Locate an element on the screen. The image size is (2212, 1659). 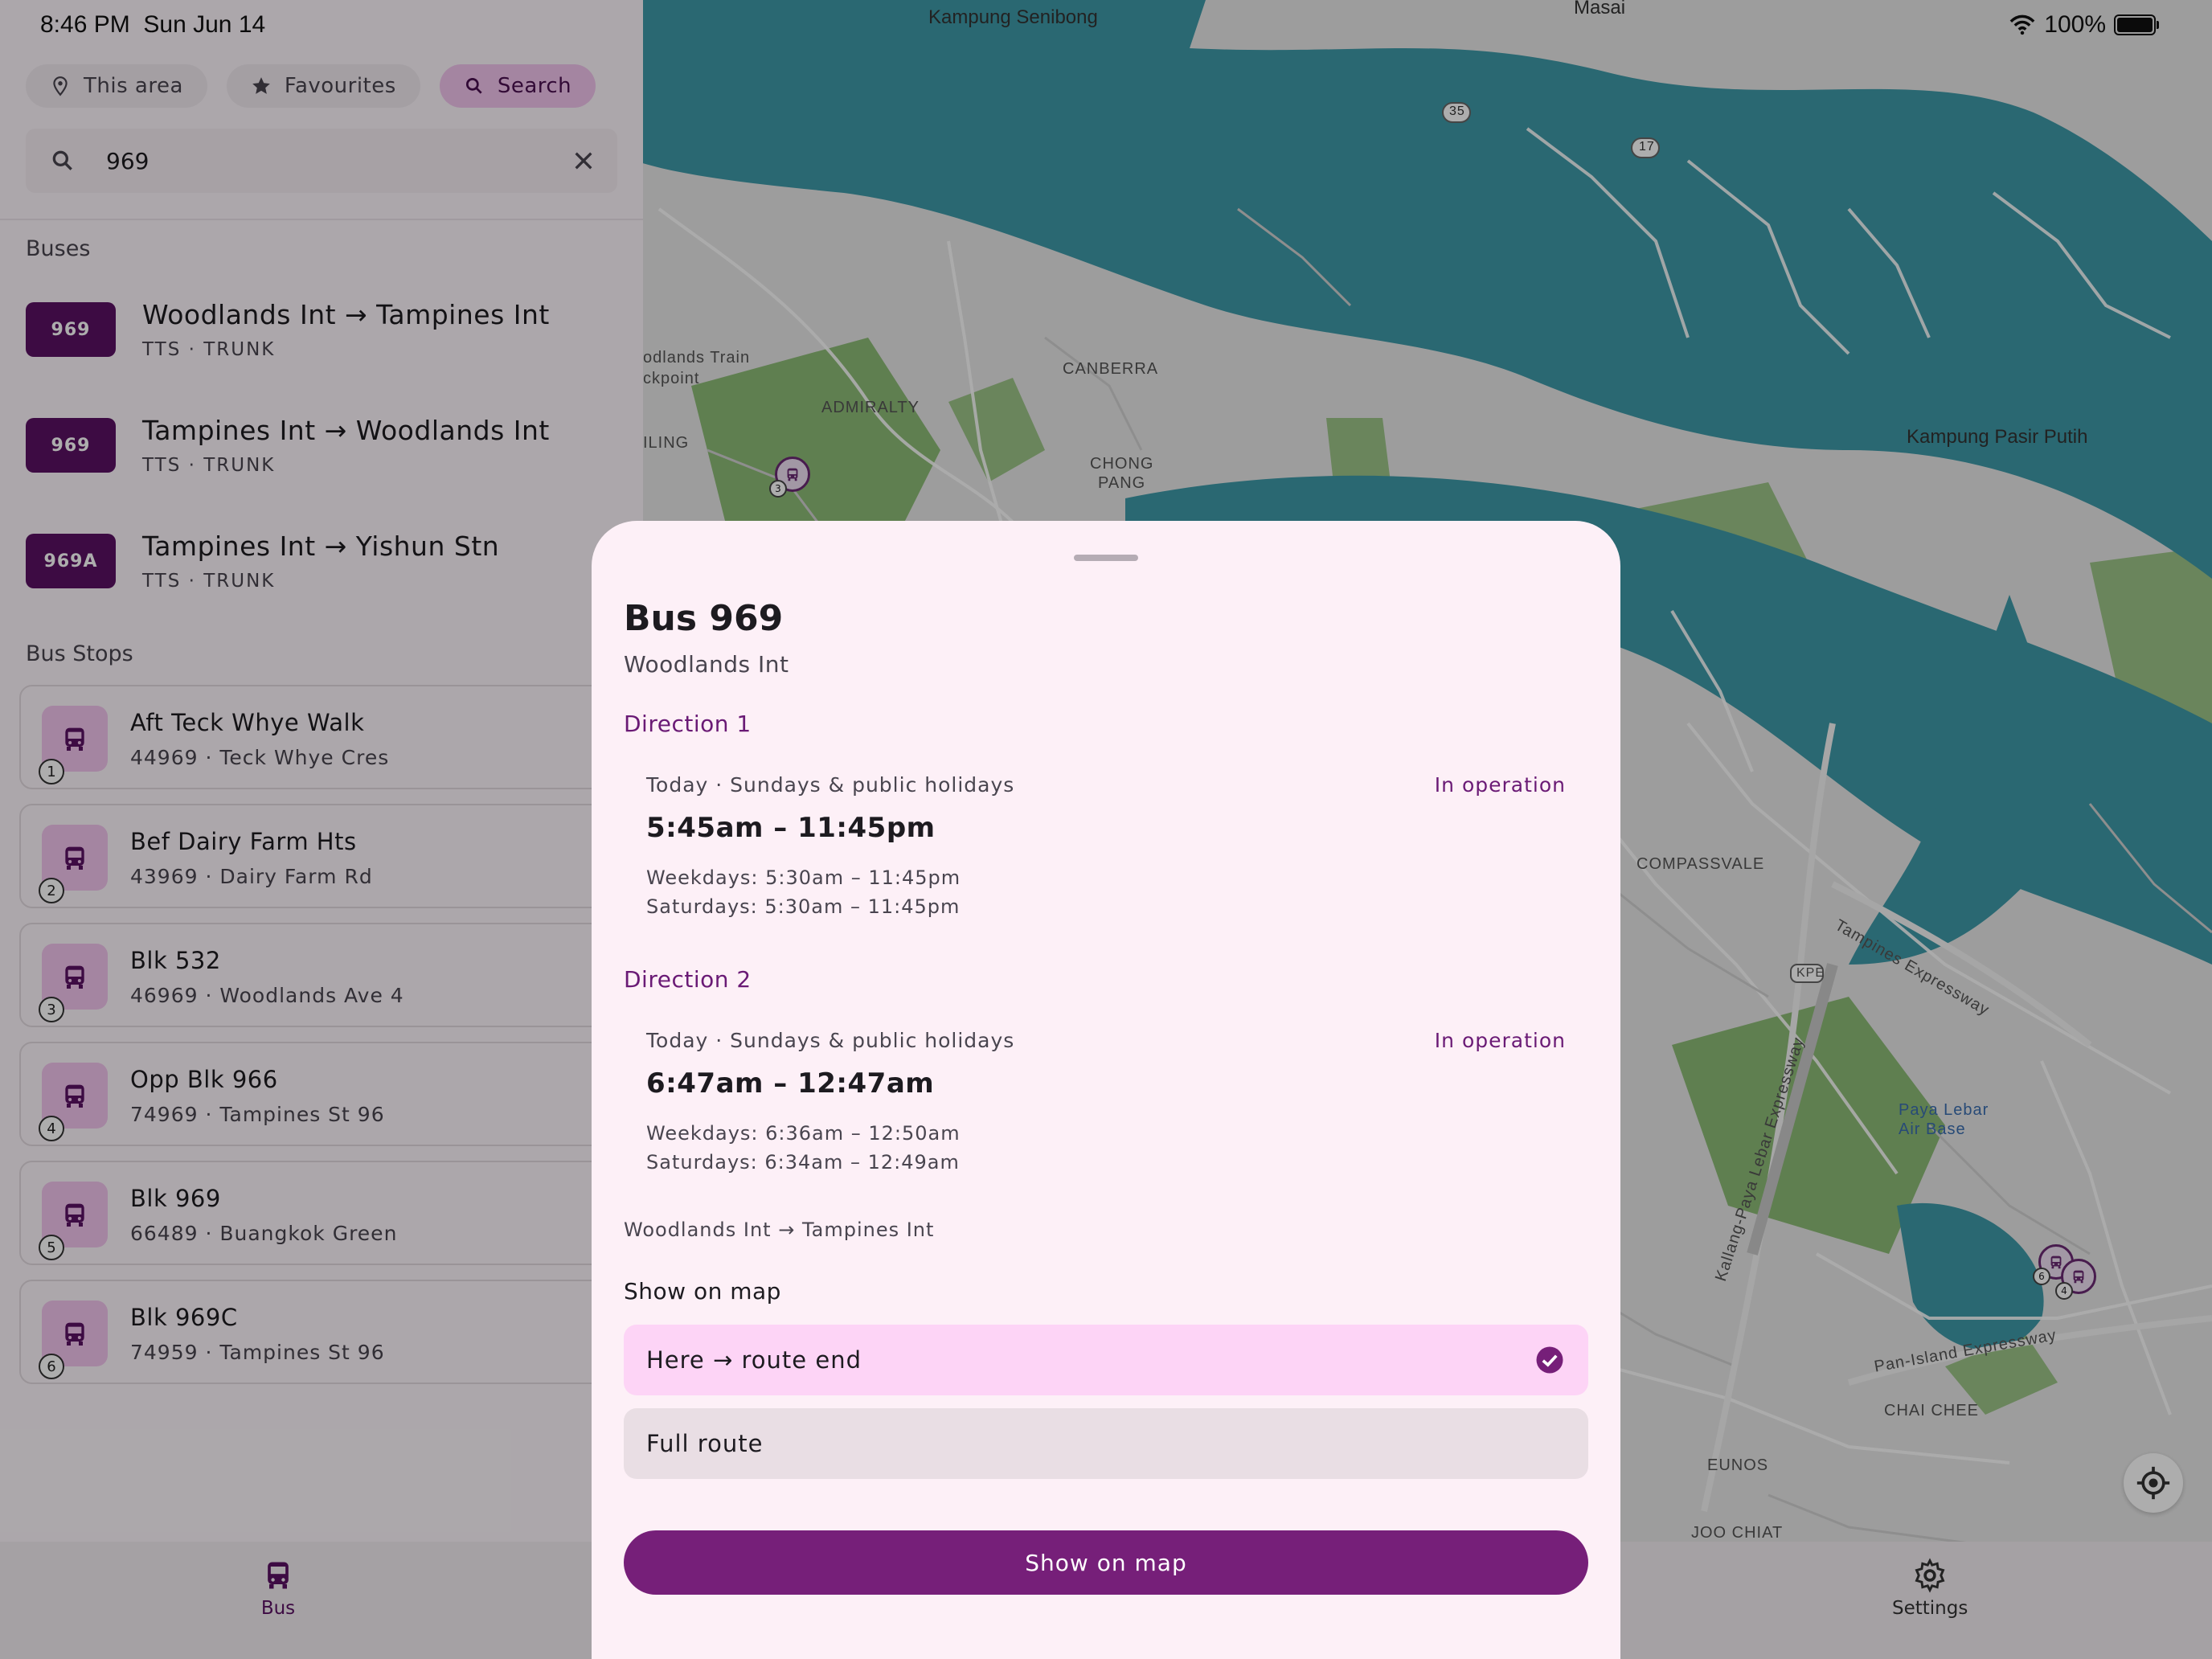
operating-hours: 5:45am – 11:45pm is located at coordinates (791, 828).